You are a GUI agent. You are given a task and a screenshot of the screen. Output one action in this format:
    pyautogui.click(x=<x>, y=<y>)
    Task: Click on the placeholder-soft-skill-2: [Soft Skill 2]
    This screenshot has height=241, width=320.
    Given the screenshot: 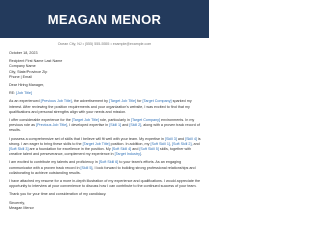 What is the action you would take?
    pyautogui.click(x=182, y=143)
    